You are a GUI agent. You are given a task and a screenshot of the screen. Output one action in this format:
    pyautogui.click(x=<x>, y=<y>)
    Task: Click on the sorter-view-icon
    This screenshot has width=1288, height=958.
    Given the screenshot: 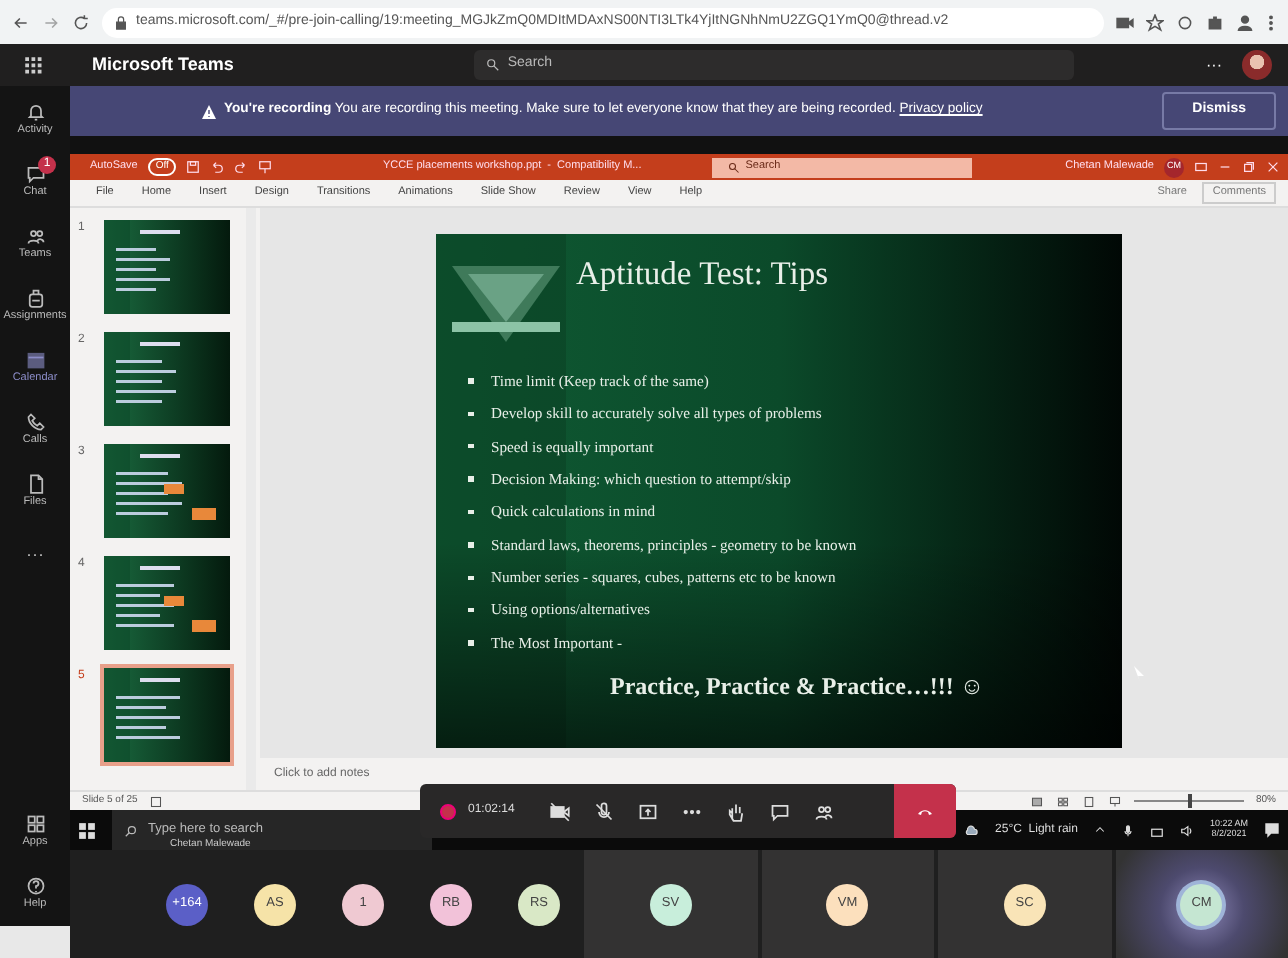 What is the action you would take?
    pyautogui.click(x=1062, y=801)
    